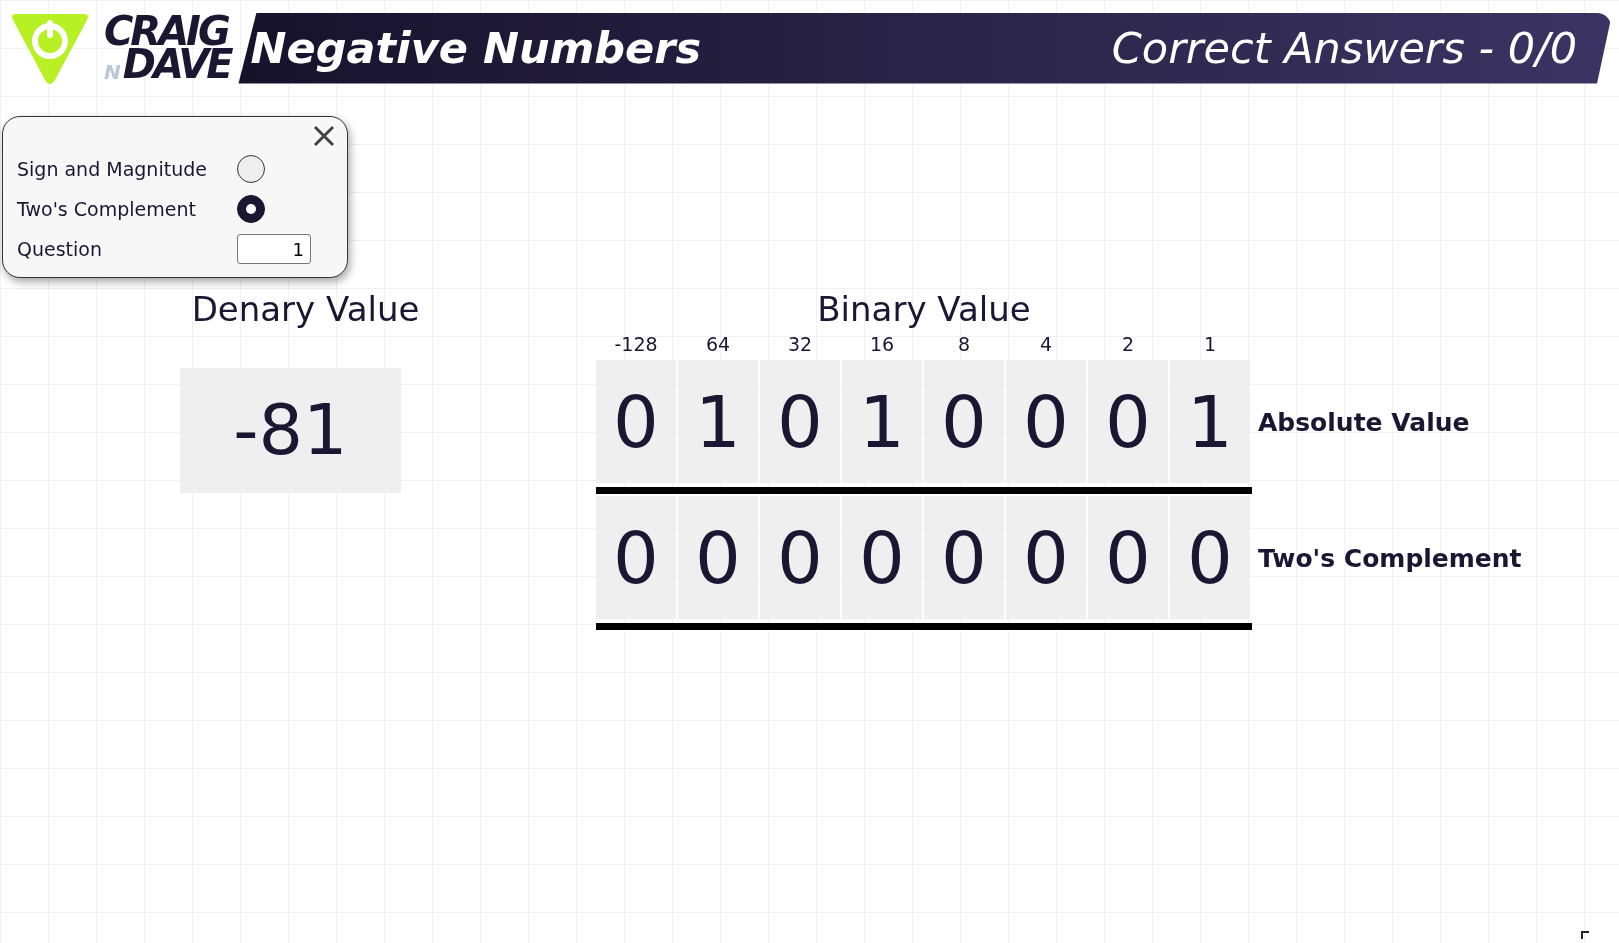 The height and width of the screenshot is (943, 1619). What do you see at coordinates (636, 344) in the screenshot?
I see `place-value: -128` at bounding box center [636, 344].